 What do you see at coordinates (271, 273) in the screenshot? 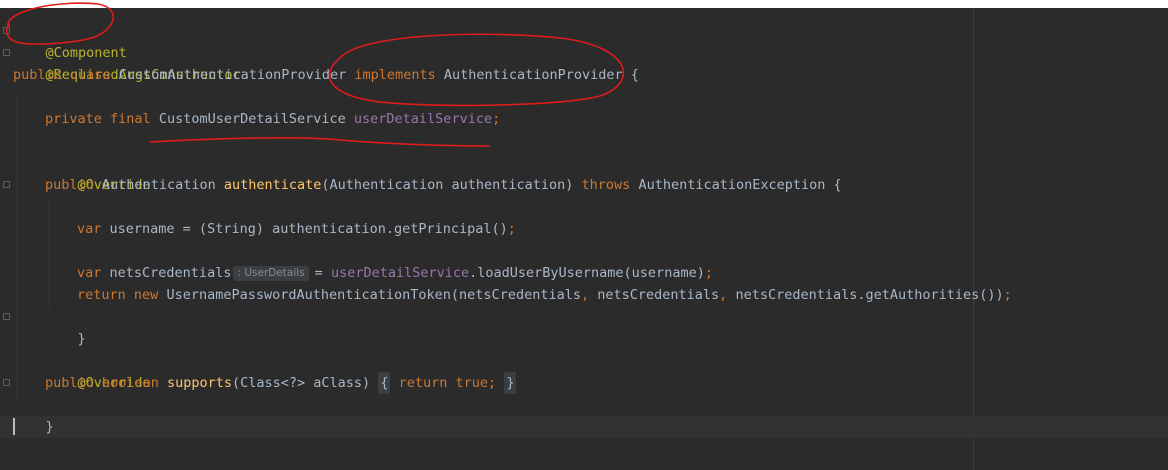
I see `type-inlay-hint: : UserDetails` at bounding box center [271, 273].